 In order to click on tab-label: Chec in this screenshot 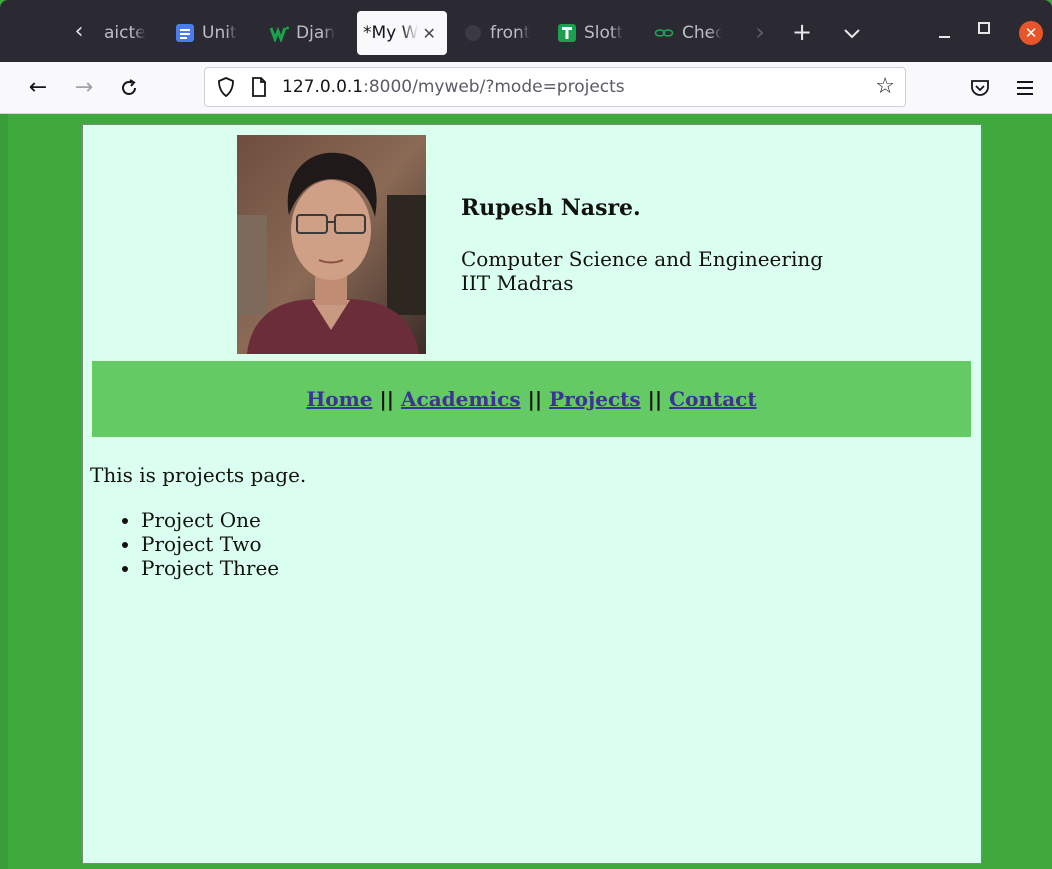, I will do `click(702, 33)`.